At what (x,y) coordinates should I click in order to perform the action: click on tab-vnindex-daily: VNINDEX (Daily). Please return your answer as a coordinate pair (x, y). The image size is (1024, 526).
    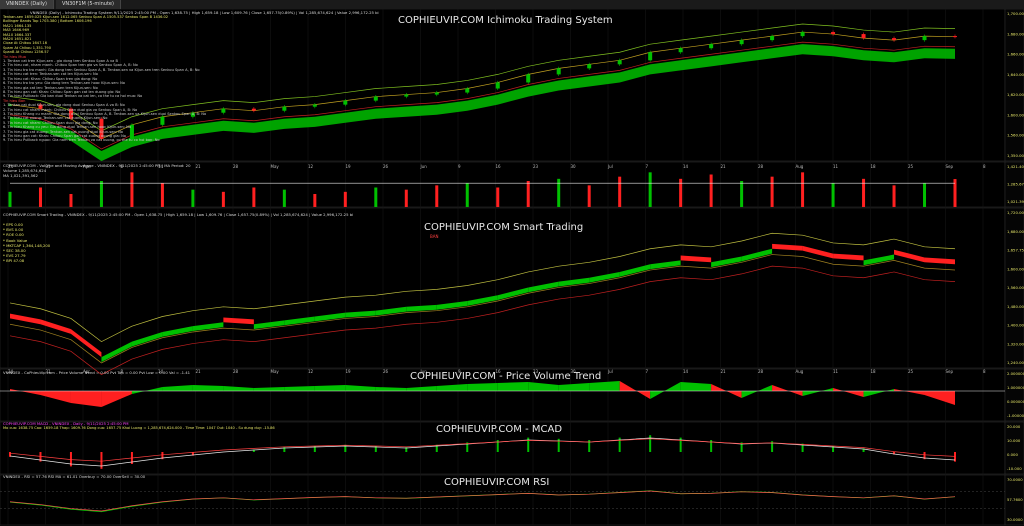
    Looking at the image, I should click on (27, 4).